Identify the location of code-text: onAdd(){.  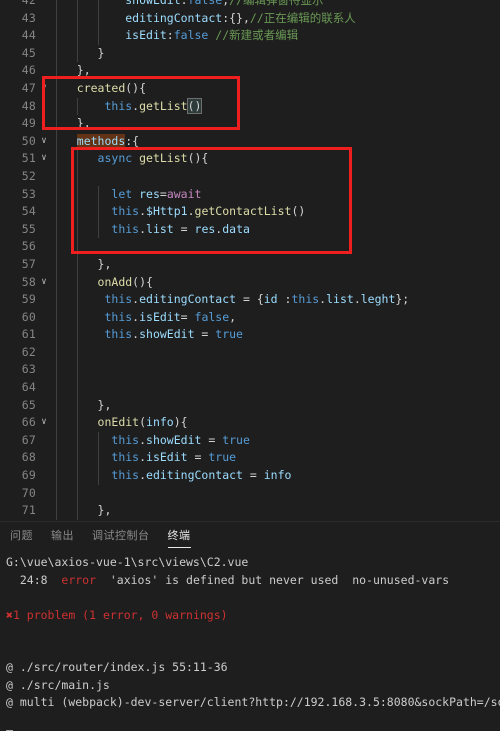
(104, 283).